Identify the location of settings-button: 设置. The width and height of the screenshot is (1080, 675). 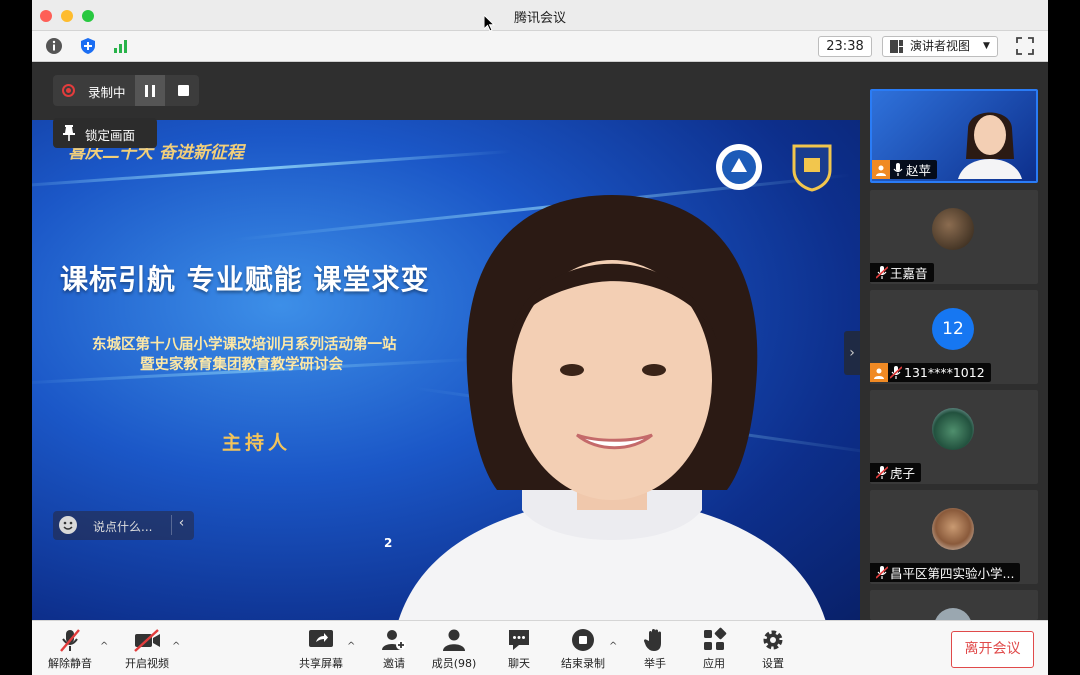
(773, 650).